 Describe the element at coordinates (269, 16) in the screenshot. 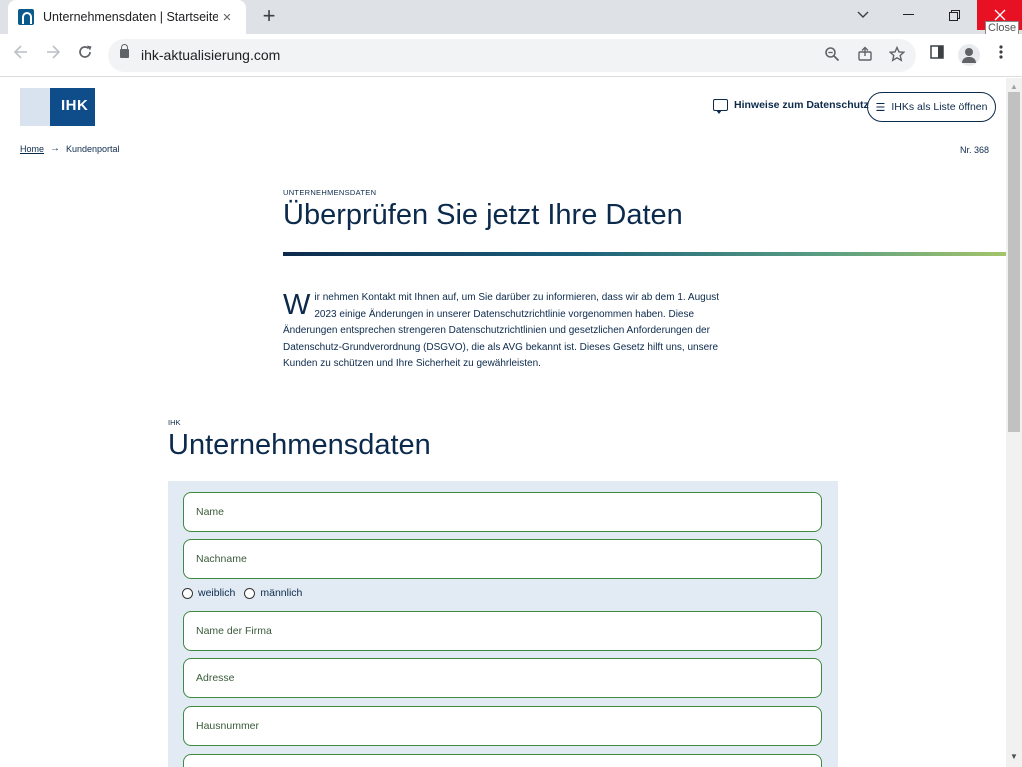

I see `new-tab-button: +` at that location.